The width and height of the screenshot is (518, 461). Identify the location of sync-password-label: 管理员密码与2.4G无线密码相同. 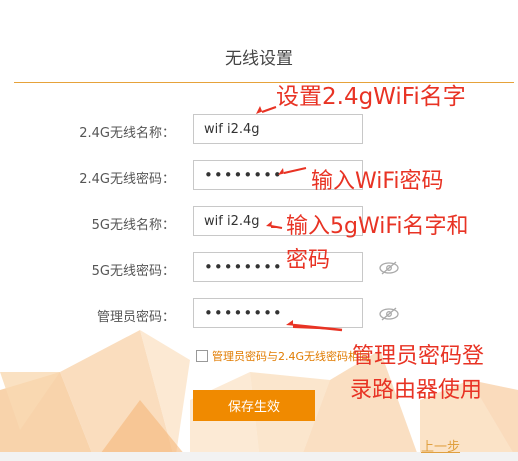
(291, 356).